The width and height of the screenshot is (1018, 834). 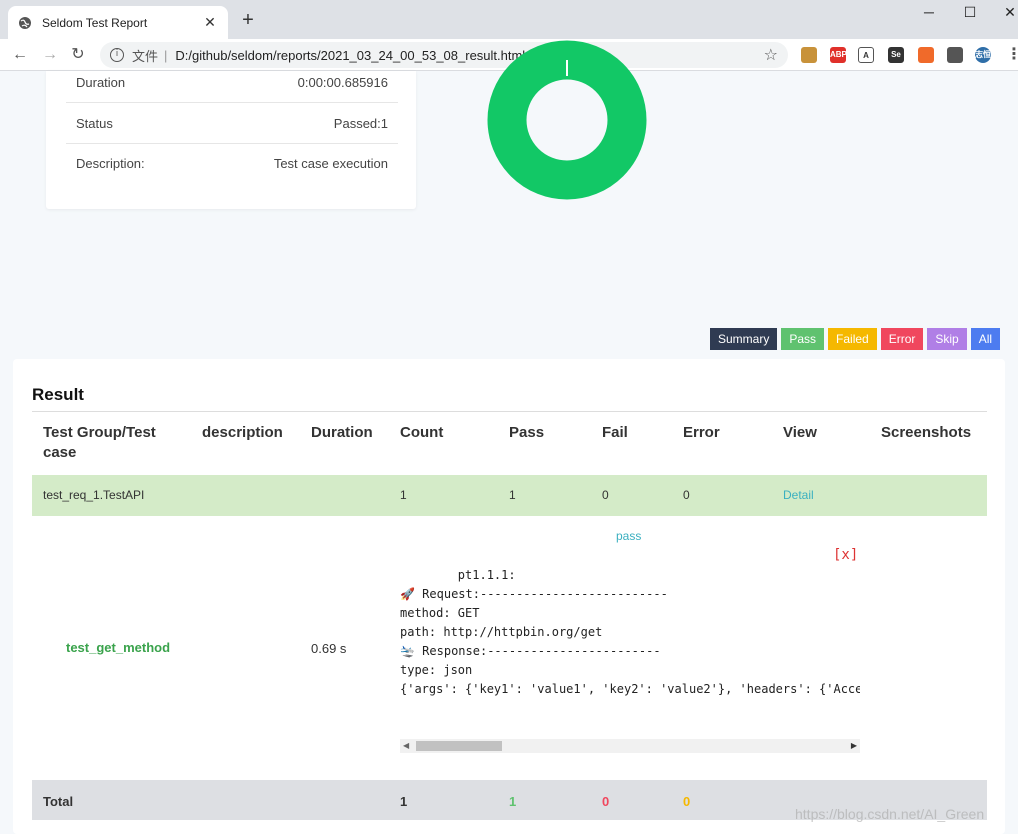 What do you see at coordinates (798, 495) in the screenshot?
I see `detail-link: Detail` at bounding box center [798, 495].